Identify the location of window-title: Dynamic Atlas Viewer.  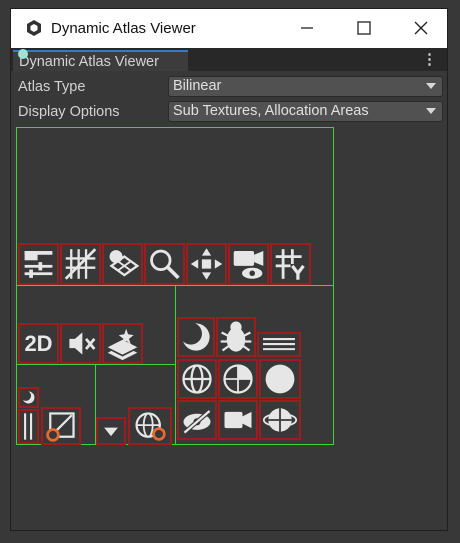
(123, 28).